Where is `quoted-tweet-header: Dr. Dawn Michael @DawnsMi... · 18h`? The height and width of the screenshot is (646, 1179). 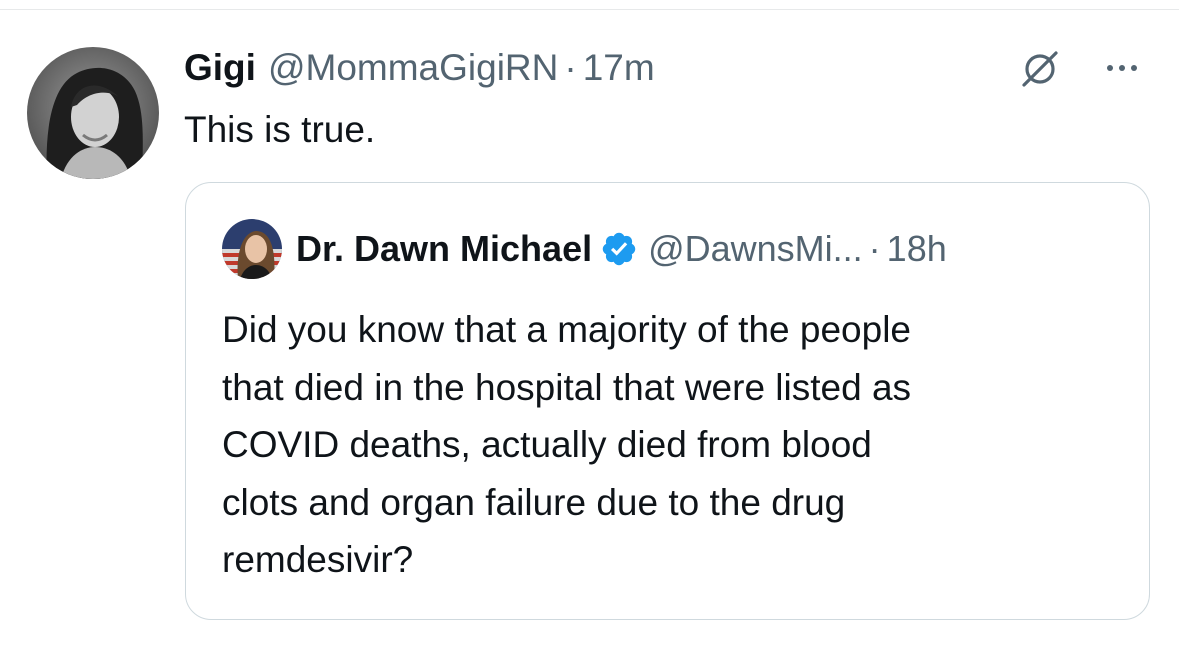 quoted-tweet-header: Dr. Dawn Michael @DawnsMi... · 18h is located at coordinates (621, 249).